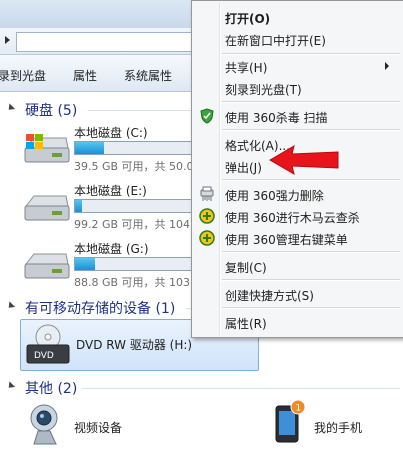  What do you see at coordinates (275, 41) in the screenshot?
I see `menu-item-label: 在新窗口中打开(E)` at bounding box center [275, 41].